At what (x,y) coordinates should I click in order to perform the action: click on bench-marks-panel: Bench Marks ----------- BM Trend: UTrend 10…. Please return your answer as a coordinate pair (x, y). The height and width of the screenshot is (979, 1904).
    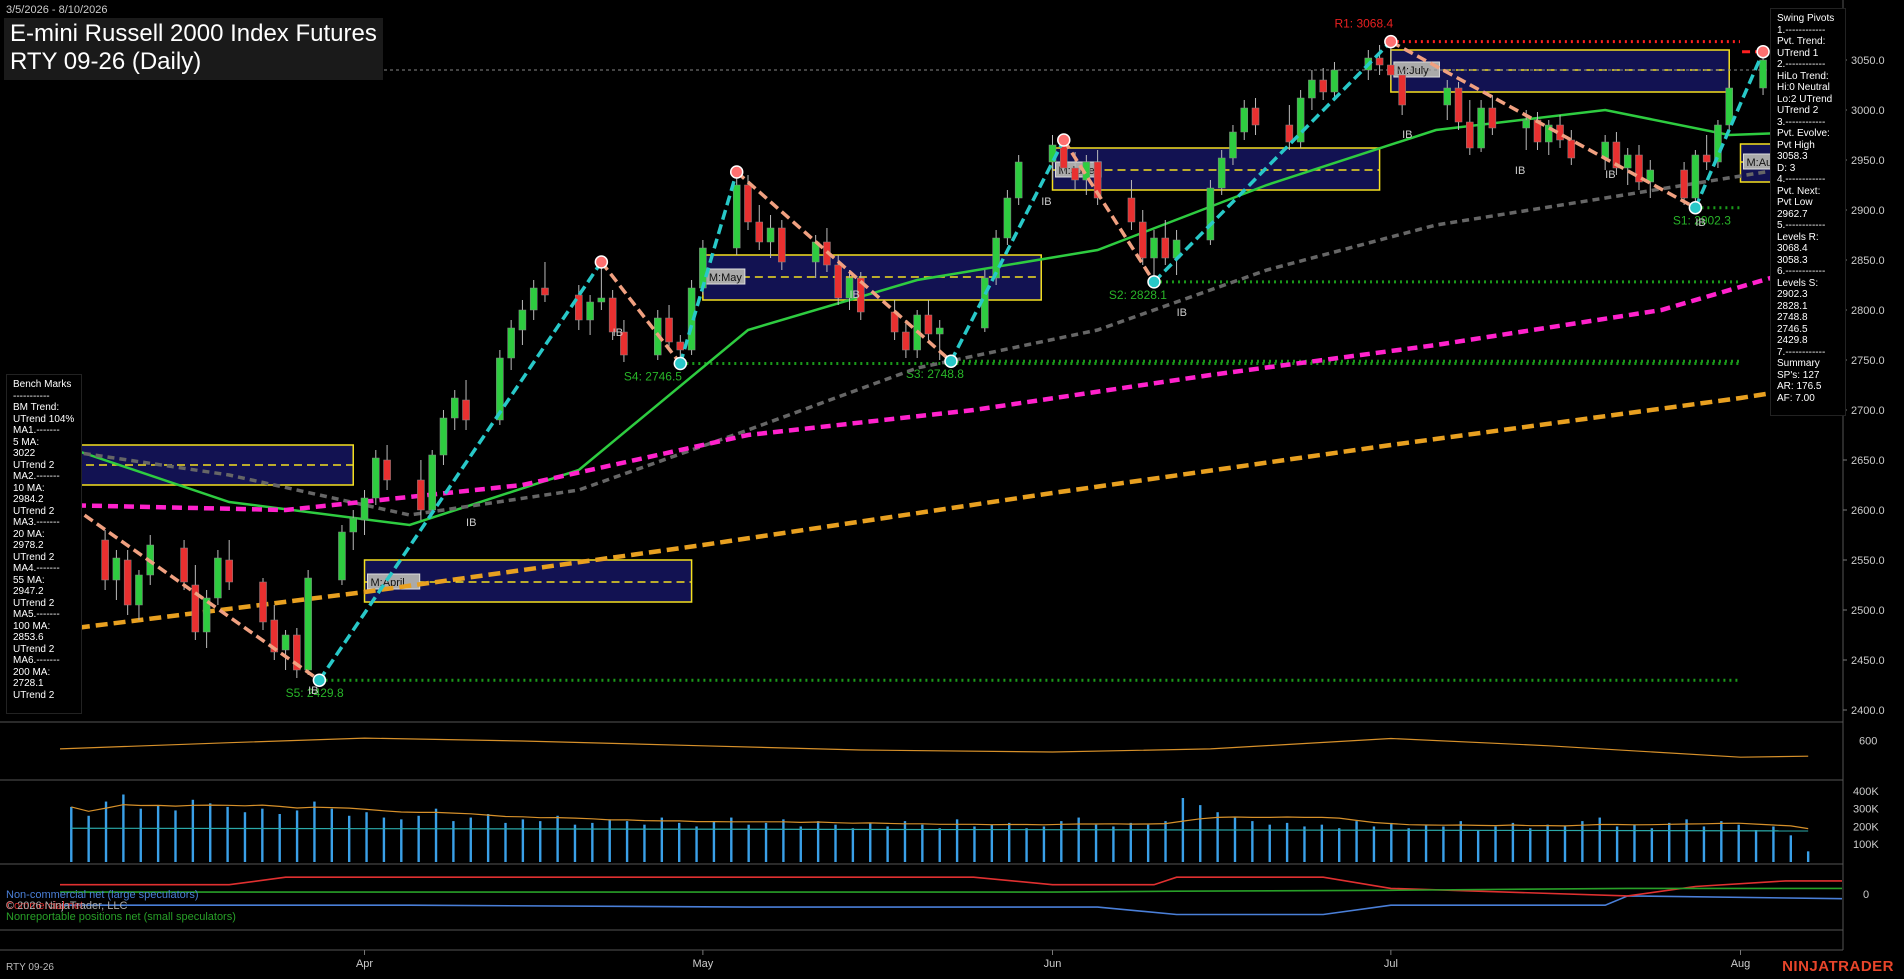
    Looking at the image, I should click on (44, 544).